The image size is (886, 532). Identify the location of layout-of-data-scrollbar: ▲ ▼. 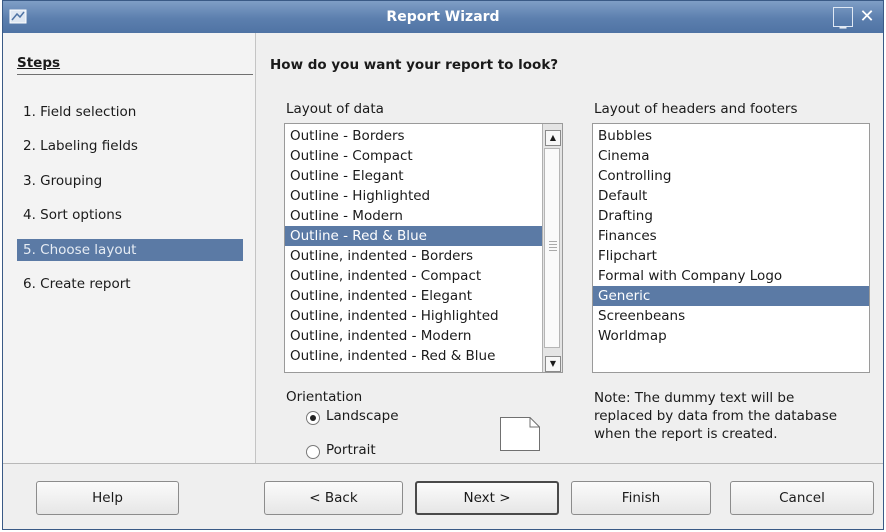
(552, 248).